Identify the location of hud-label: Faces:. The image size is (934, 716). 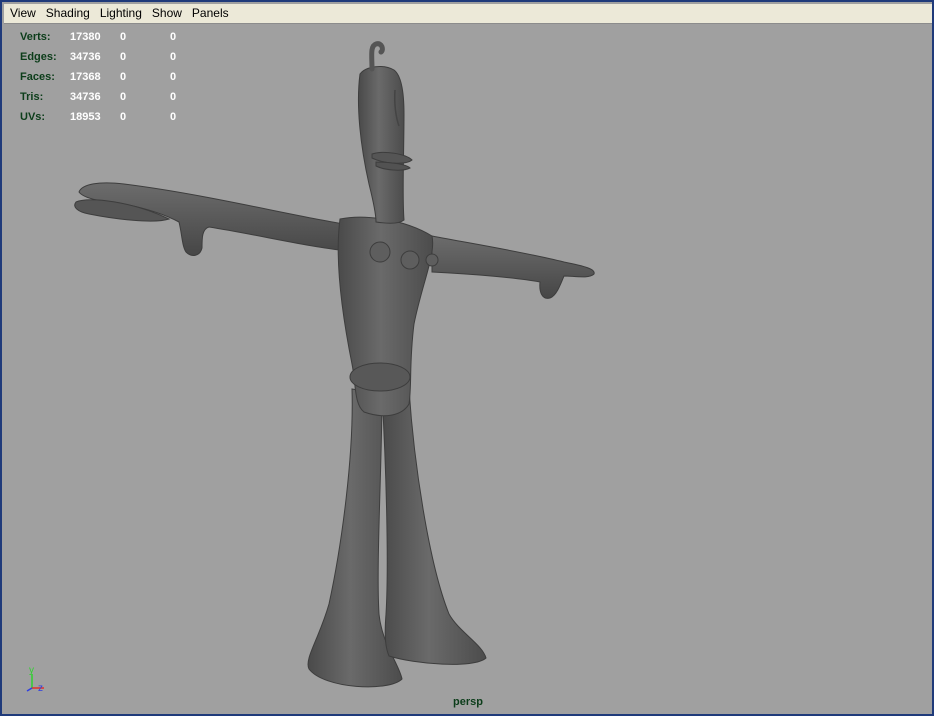
(37, 77).